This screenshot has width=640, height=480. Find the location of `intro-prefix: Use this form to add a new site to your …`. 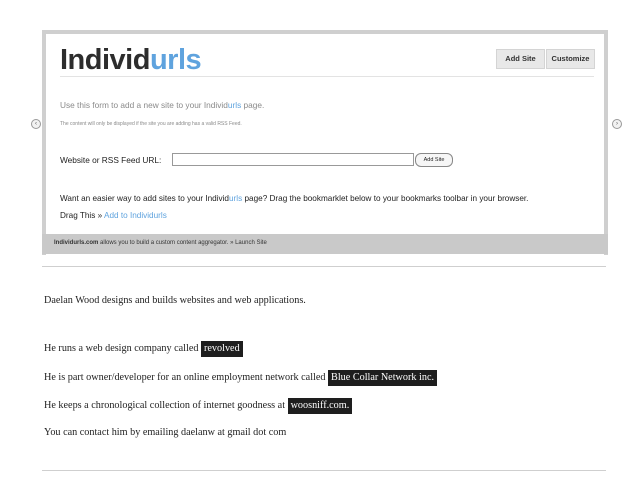

intro-prefix: Use this form to add a new site to your … is located at coordinates (144, 105).